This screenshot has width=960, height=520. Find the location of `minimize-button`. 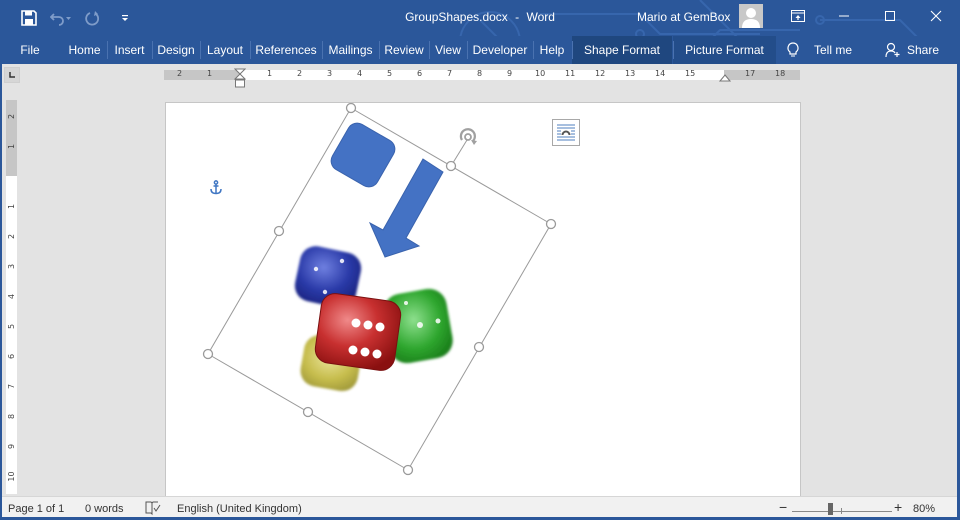

minimize-button is located at coordinates (844, 16).